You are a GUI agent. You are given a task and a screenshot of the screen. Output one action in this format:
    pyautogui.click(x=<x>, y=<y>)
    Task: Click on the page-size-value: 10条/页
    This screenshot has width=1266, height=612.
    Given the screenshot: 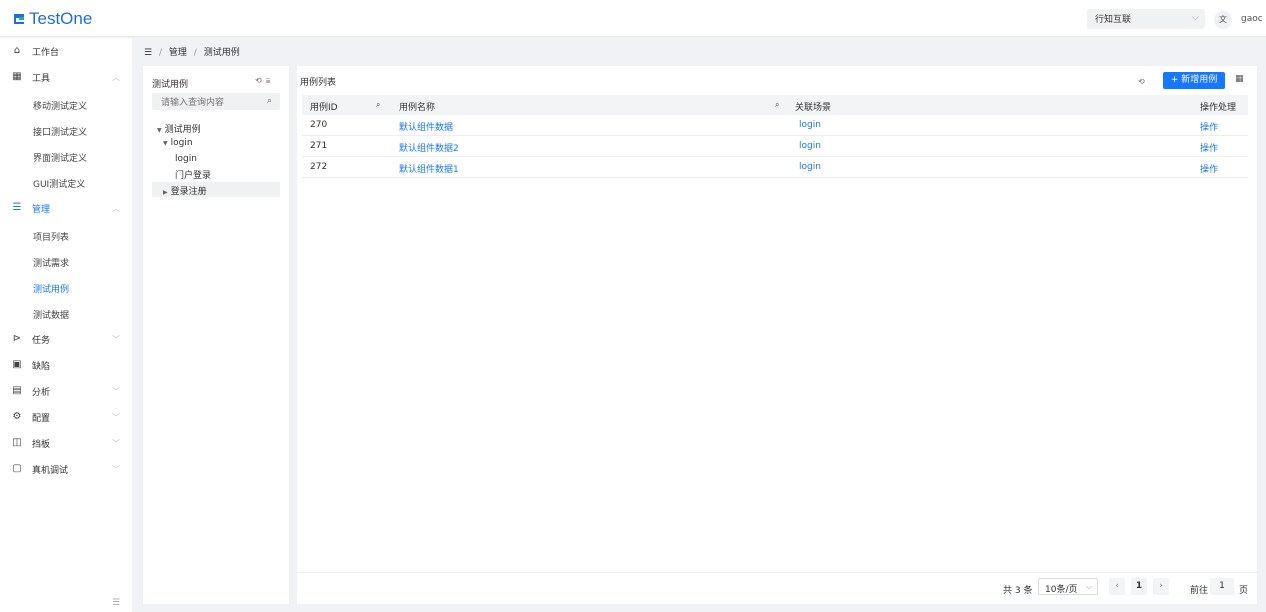 What is the action you would take?
    pyautogui.click(x=1061, y=590)
    